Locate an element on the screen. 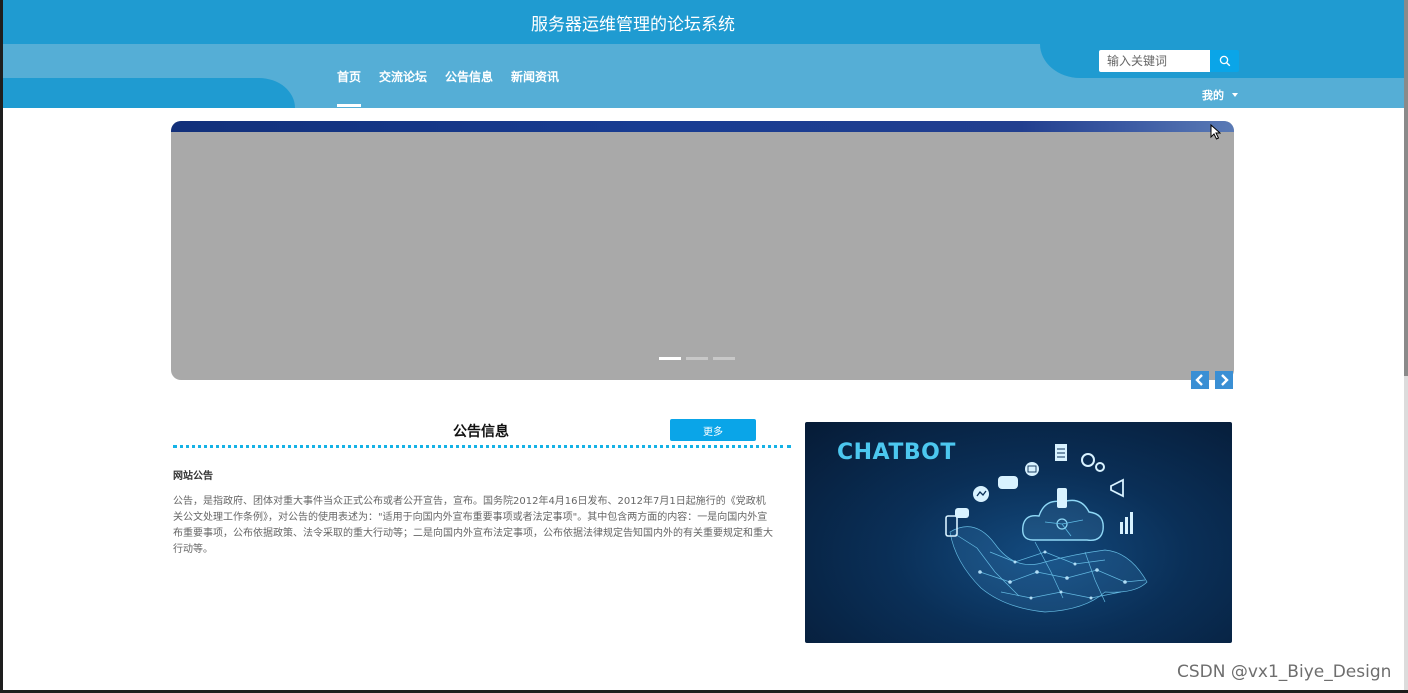  chat-bubble-icon is located at coordinates (1008, 482).